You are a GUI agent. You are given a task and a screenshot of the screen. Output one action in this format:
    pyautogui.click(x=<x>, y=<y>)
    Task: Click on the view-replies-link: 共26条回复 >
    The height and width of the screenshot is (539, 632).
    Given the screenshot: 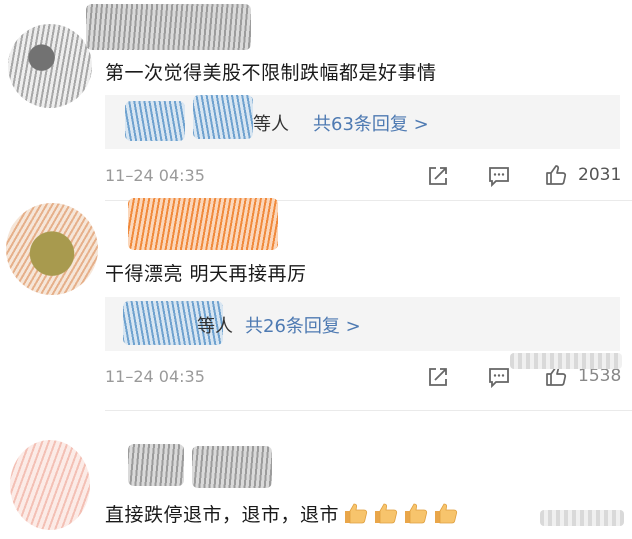 What is the action you would take?
    pyautogui.click(x=303, y=325)
    